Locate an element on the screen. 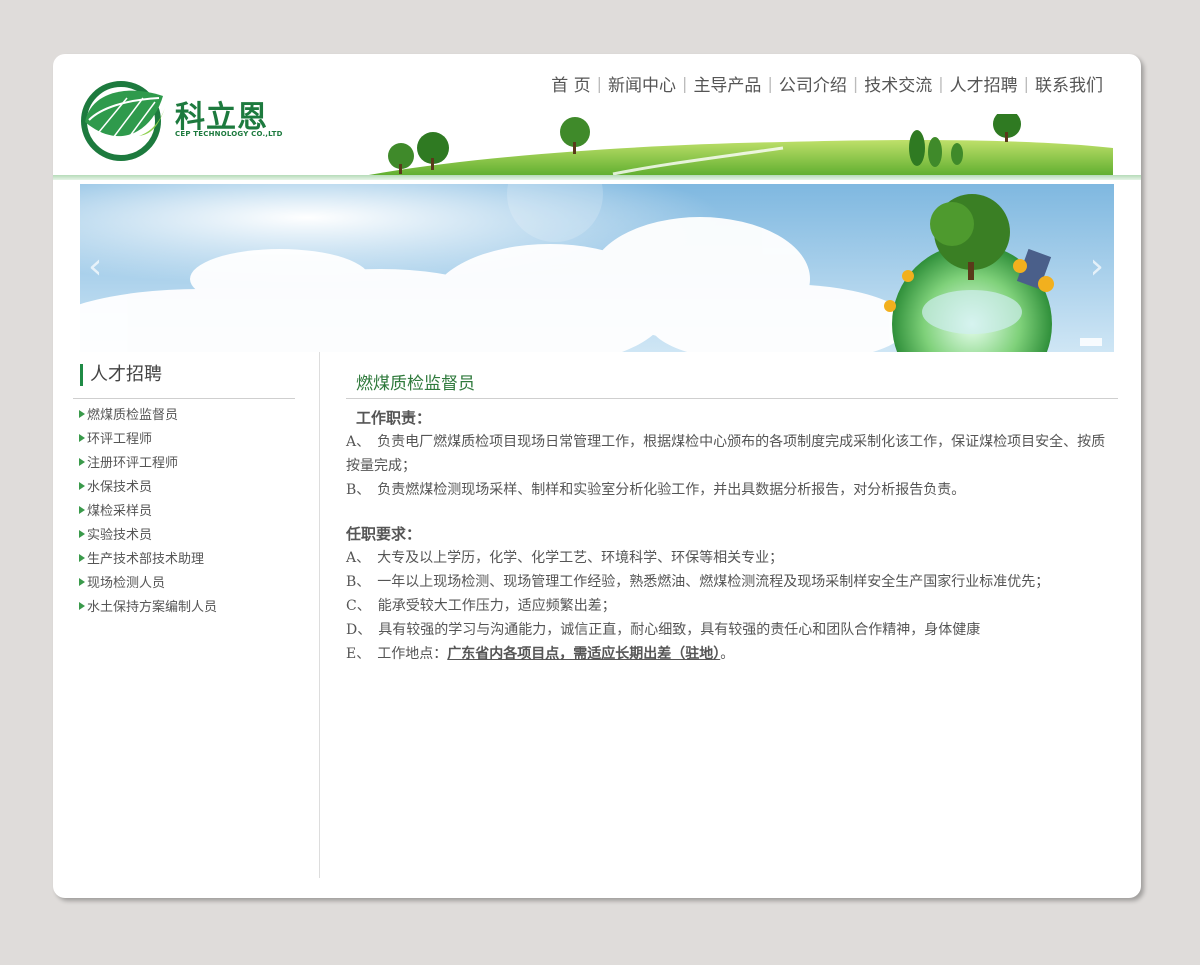 Image resolution: width=1200 pixels, height=965 pixels. nav-tech: 技术交流 is located at coordinates (898, 83).